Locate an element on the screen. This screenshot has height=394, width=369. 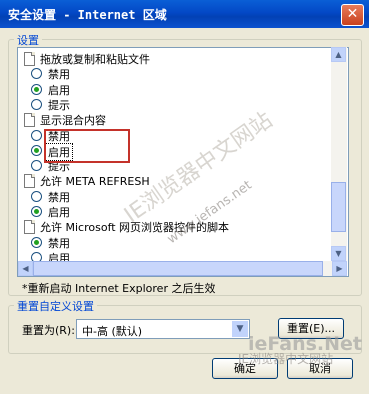
restart-note: *重新启动 Internet Explorer 之后生效 is located at coordinates (119, 288).